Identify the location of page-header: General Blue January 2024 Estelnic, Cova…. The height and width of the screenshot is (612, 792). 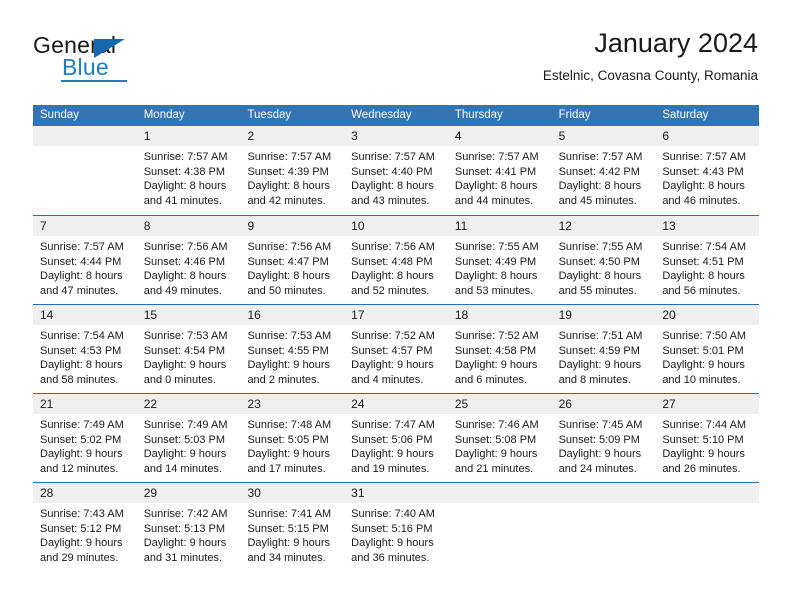
(395, 61).